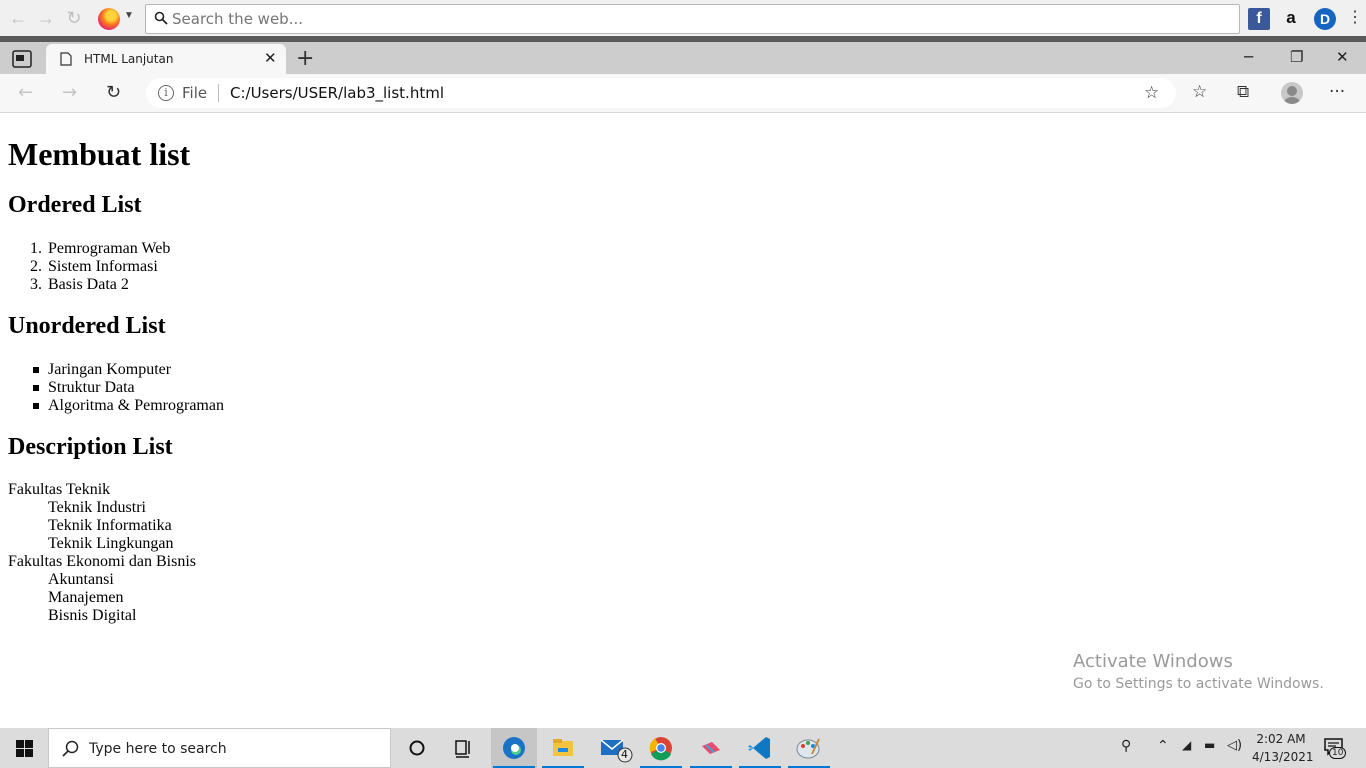  What do you see at coordinates (270, 58) in the screenshot?
I see `close-tab-icon: ✕` at bounding box center [270, 58].